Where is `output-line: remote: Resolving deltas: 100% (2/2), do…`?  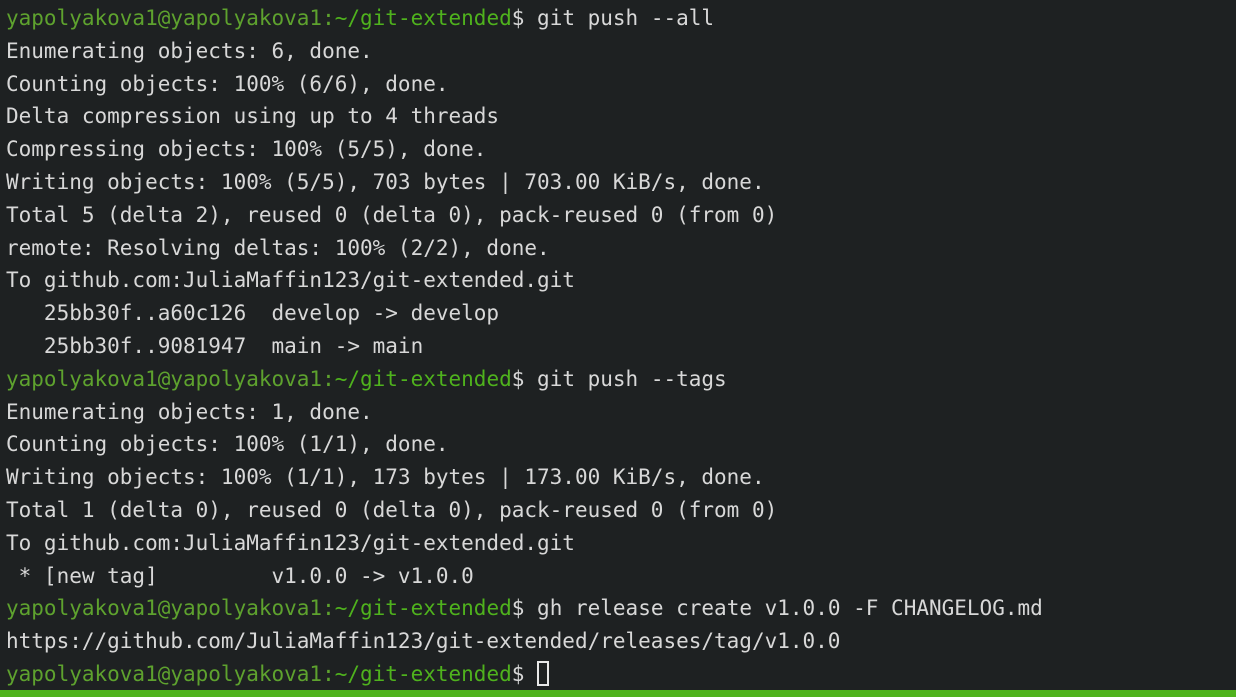 output-line: remote: Resolving deltas: 100% (2/2), do… is located at coordinates (278, 247).